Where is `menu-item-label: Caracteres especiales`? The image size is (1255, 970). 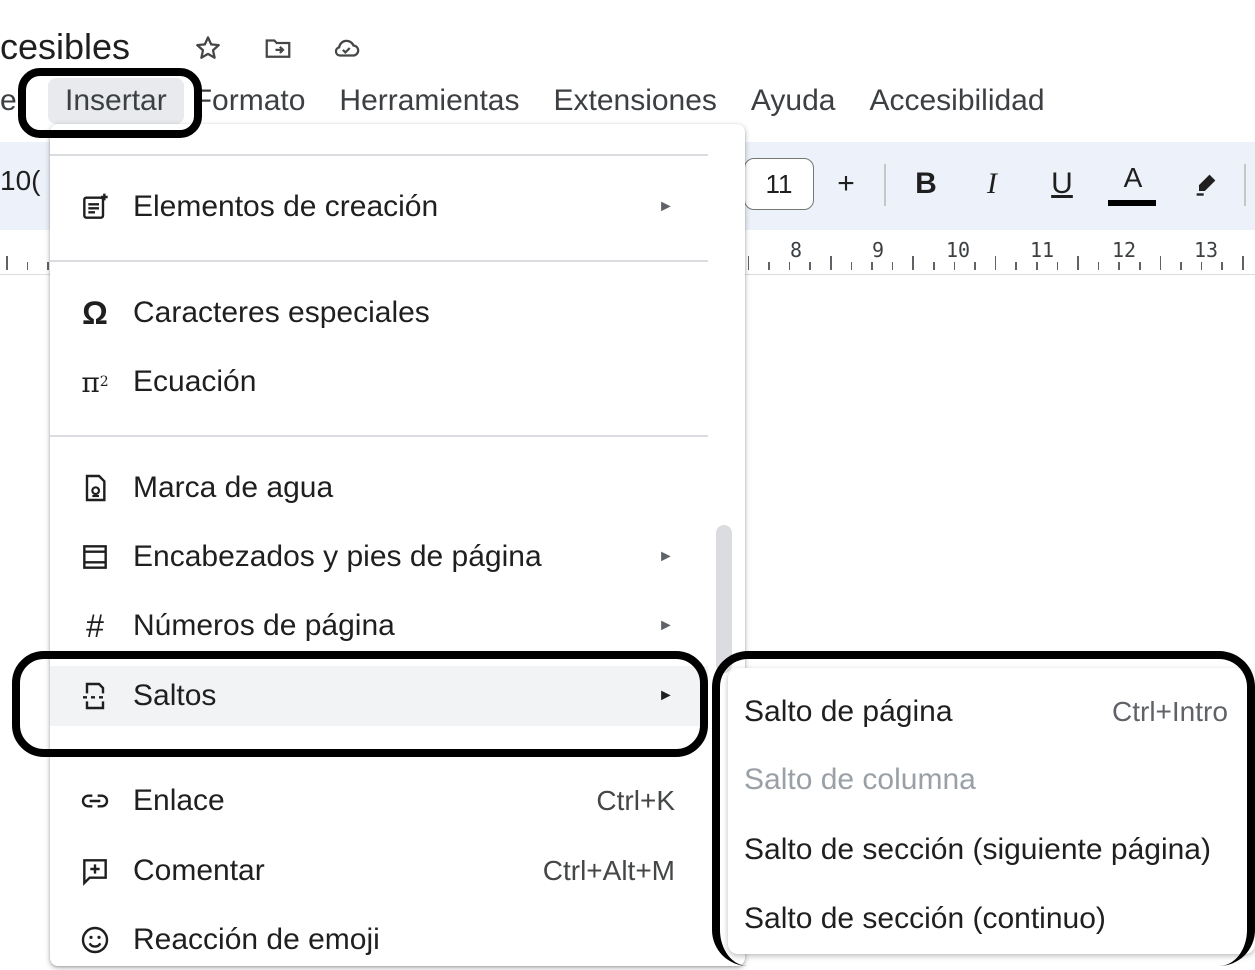 menu-item-label: Caracteres especiales is located at coordinates (281, 312).